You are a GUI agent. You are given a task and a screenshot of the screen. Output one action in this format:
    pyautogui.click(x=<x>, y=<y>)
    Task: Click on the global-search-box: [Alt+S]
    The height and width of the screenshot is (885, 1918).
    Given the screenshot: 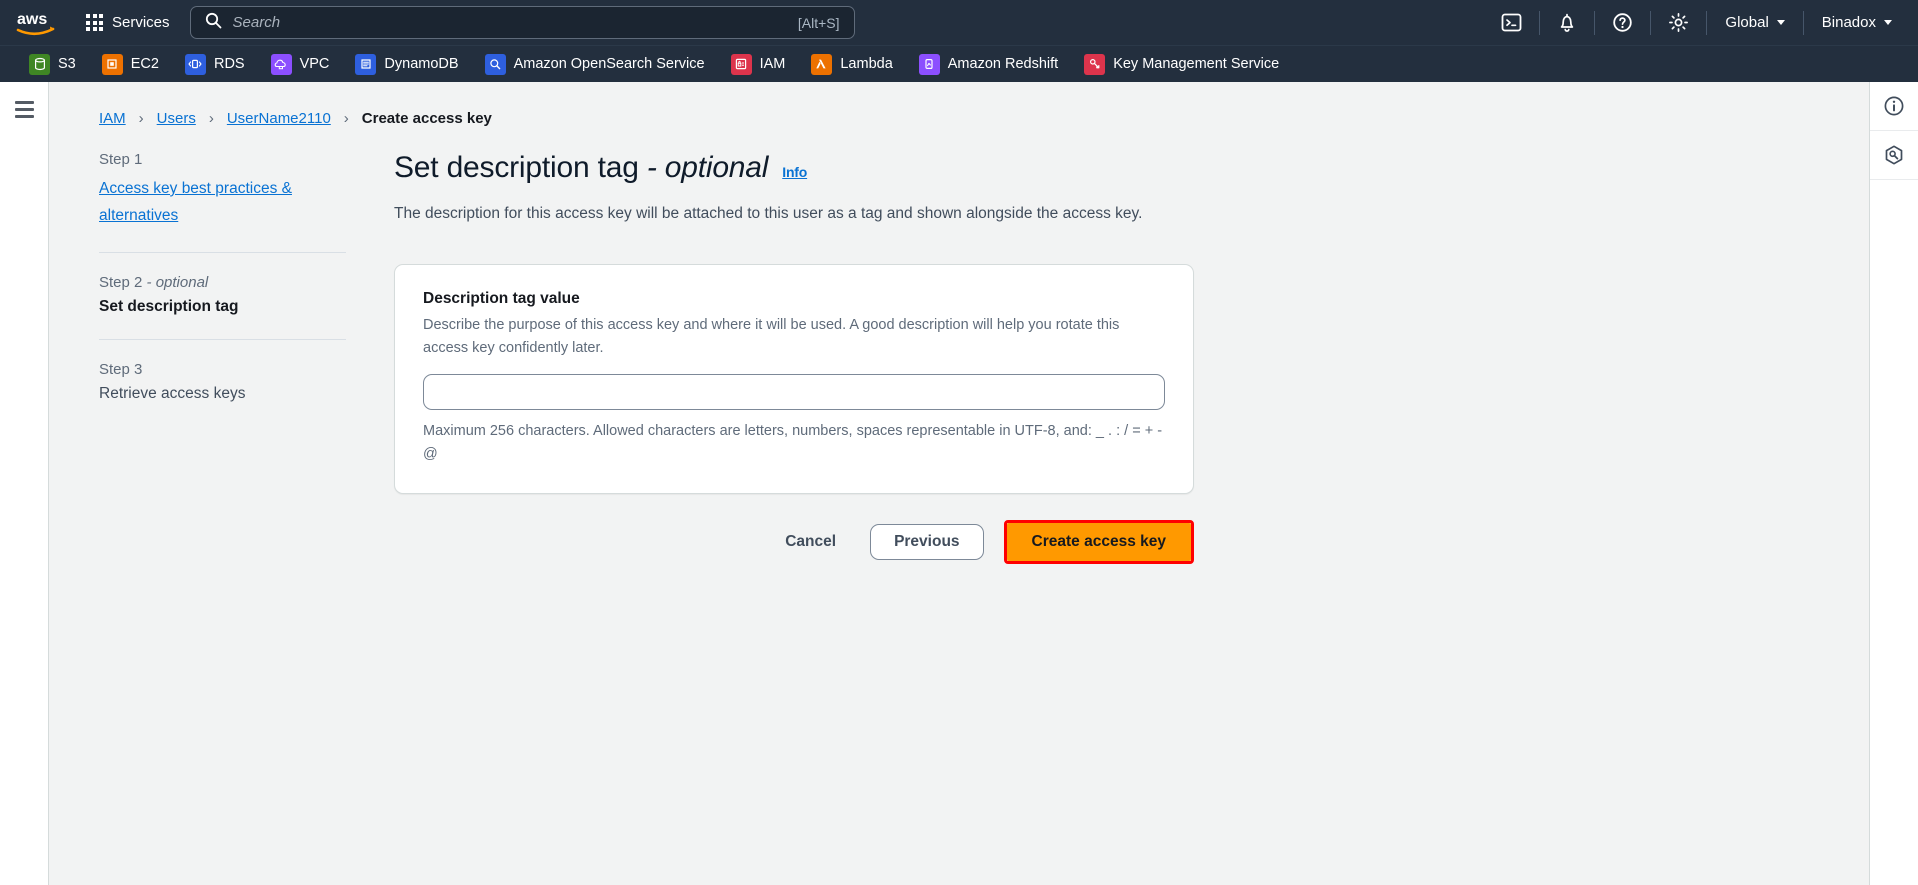 What is the action you would take?
    pyautogui.click(x=522, y=22)
    